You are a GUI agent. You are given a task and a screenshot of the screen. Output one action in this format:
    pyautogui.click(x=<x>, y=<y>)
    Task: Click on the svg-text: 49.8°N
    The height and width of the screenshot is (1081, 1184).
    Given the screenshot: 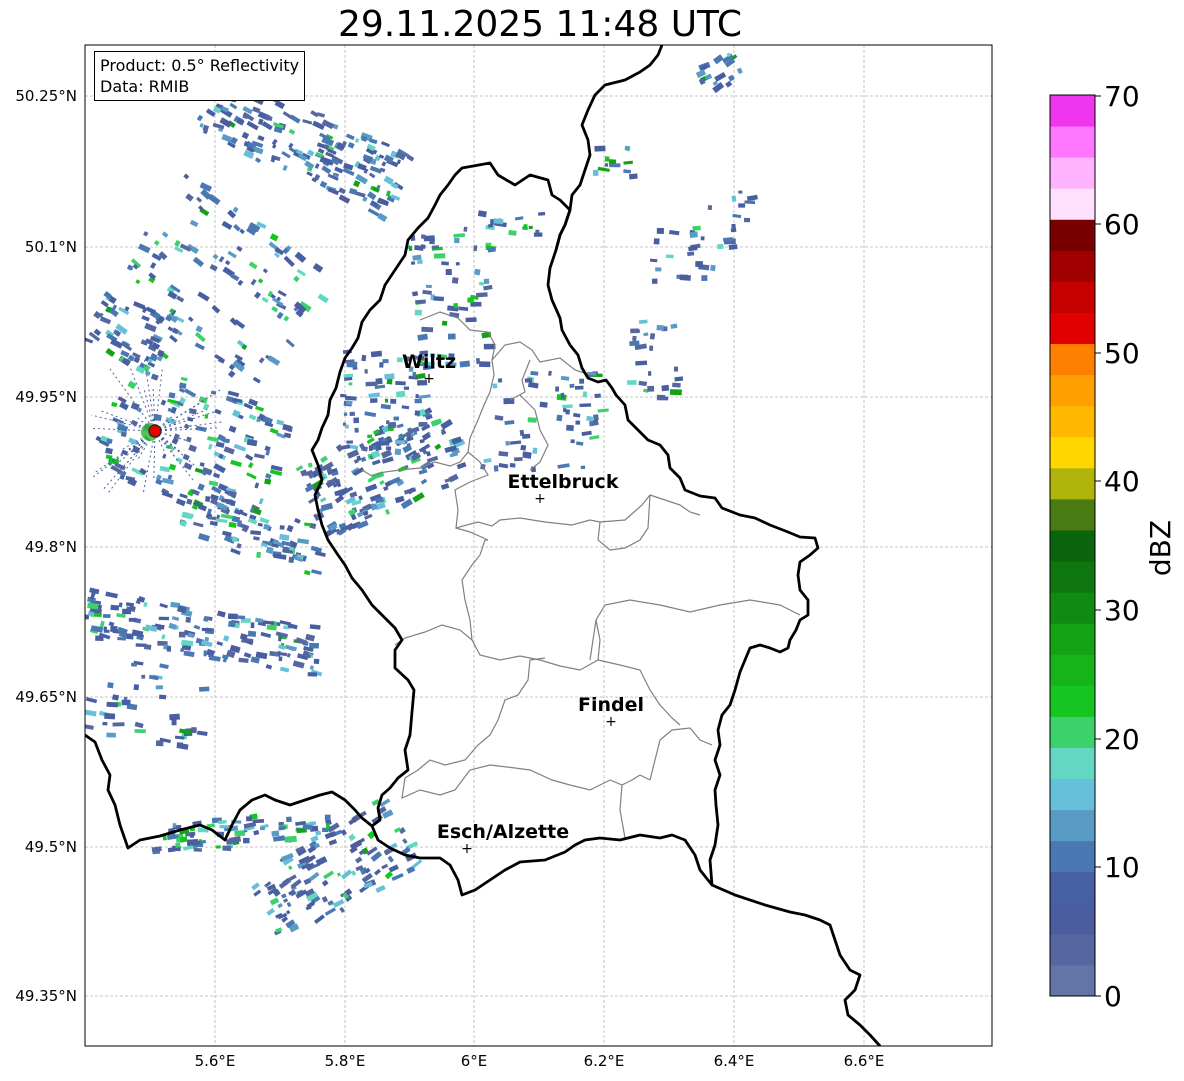 What is the action you would take?
    pyautogui.click(x=51, y=547)
    